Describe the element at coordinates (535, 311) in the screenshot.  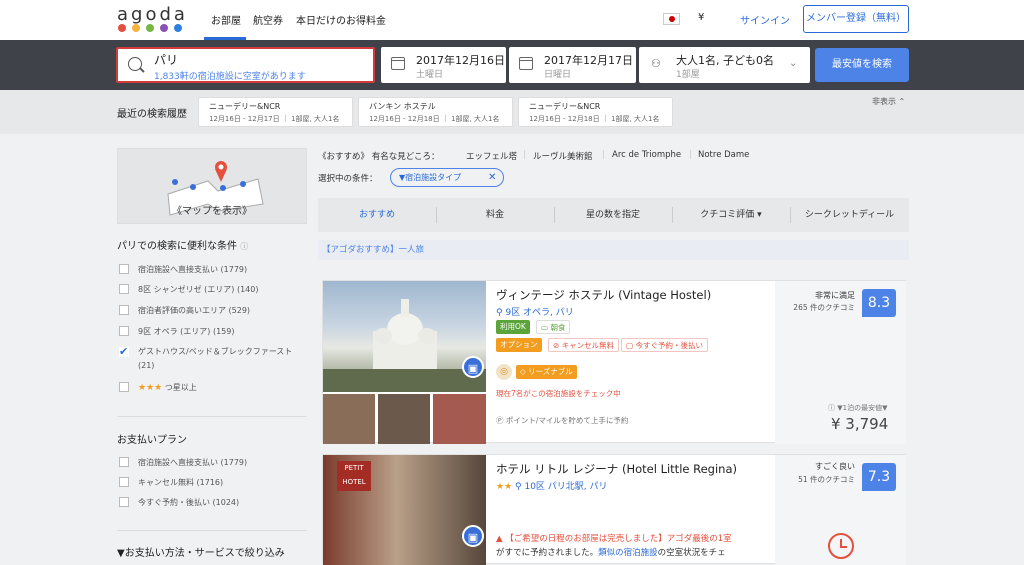
I see `hotel-location: ⚲ 9区 オペラ, パリ` at that location.